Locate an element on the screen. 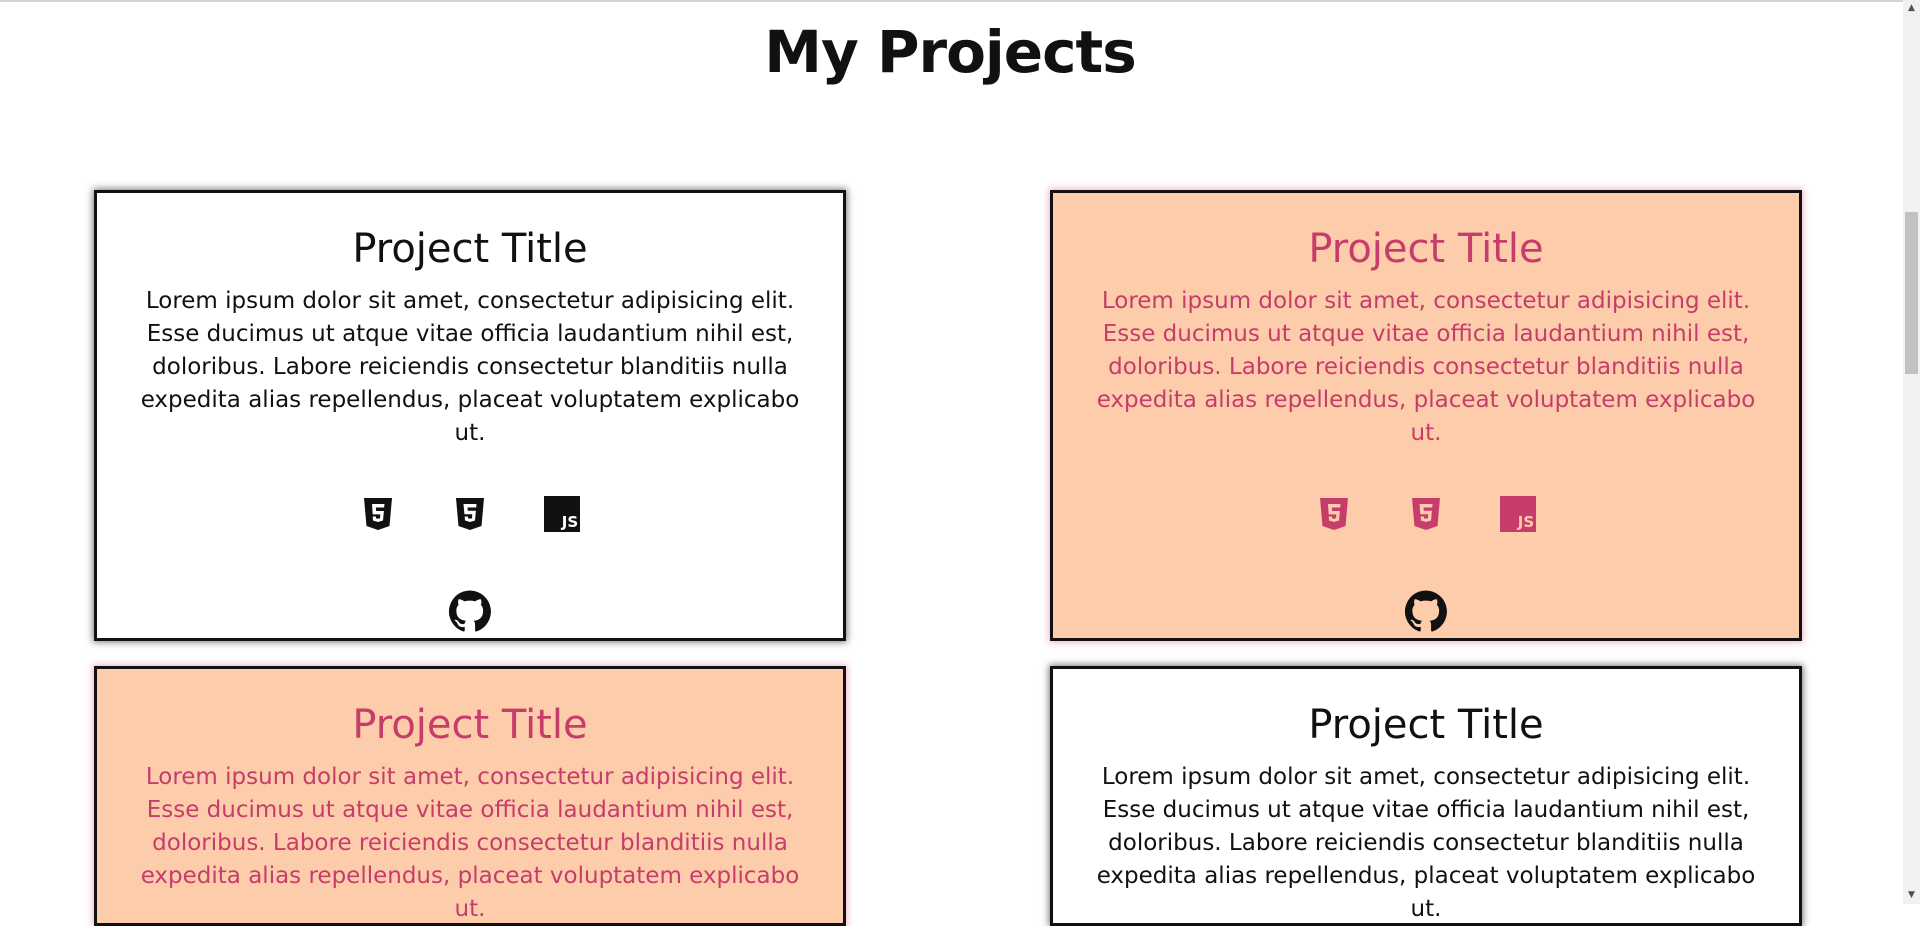 This screenshot has height=926, width=1920. vertical-scrollbar: ▲ ▼ is located at coordinates (1911, 452).